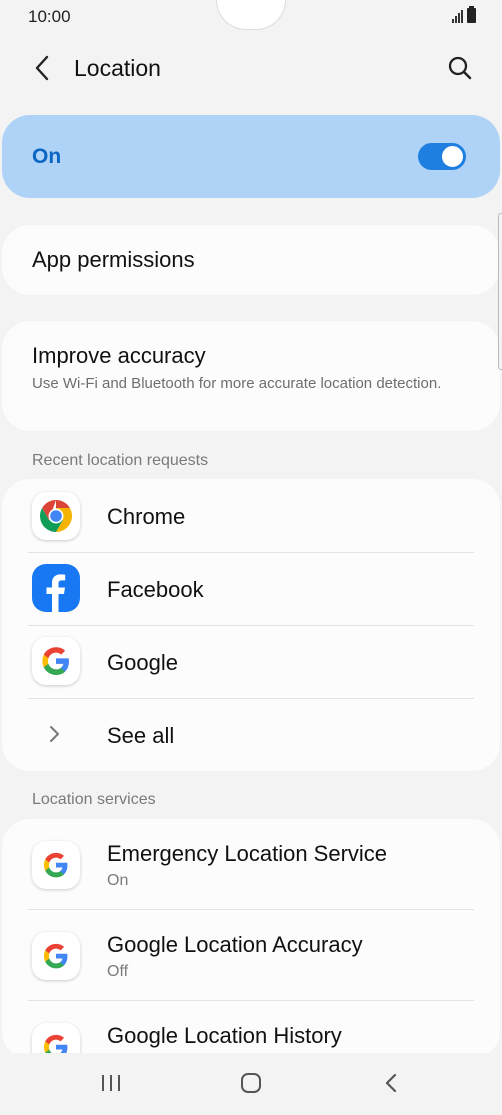 The width and height of the screenshot is (502, 1115). I want to click on recent-request-facebook: Facebook, so click(251, 588).